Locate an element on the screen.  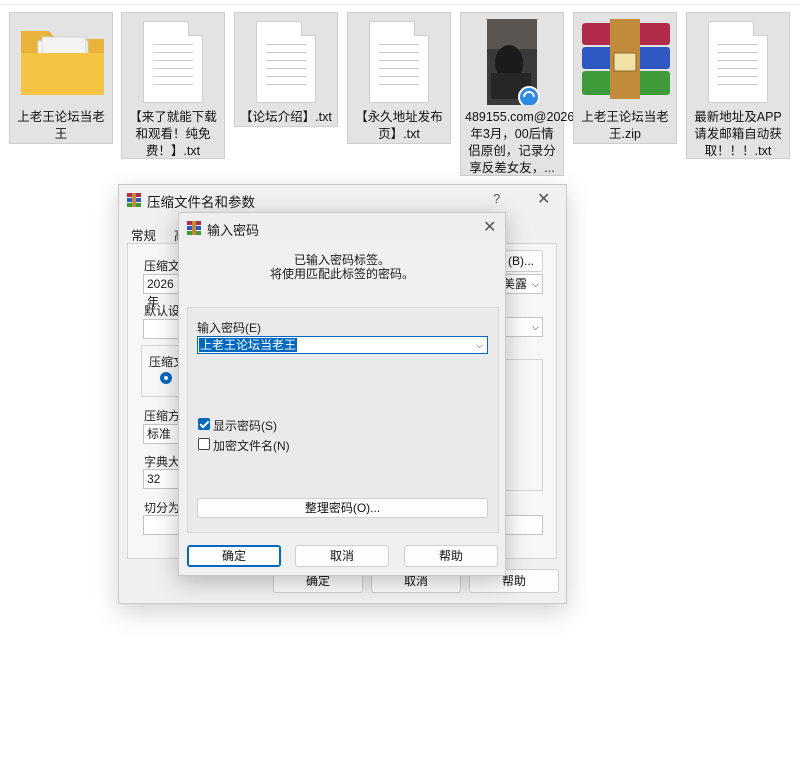
format-radio is located at coordinates (166, 378).